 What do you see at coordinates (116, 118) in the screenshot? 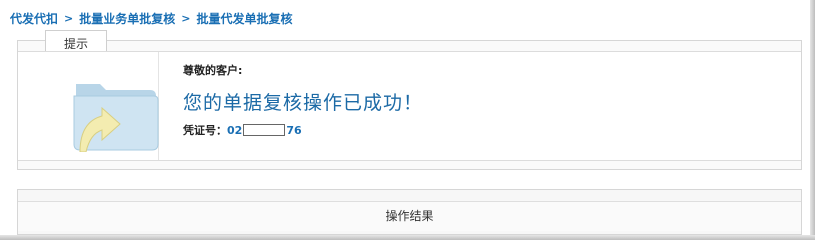
I see `folder-arrow-icon` at bounding box center [116, 118].